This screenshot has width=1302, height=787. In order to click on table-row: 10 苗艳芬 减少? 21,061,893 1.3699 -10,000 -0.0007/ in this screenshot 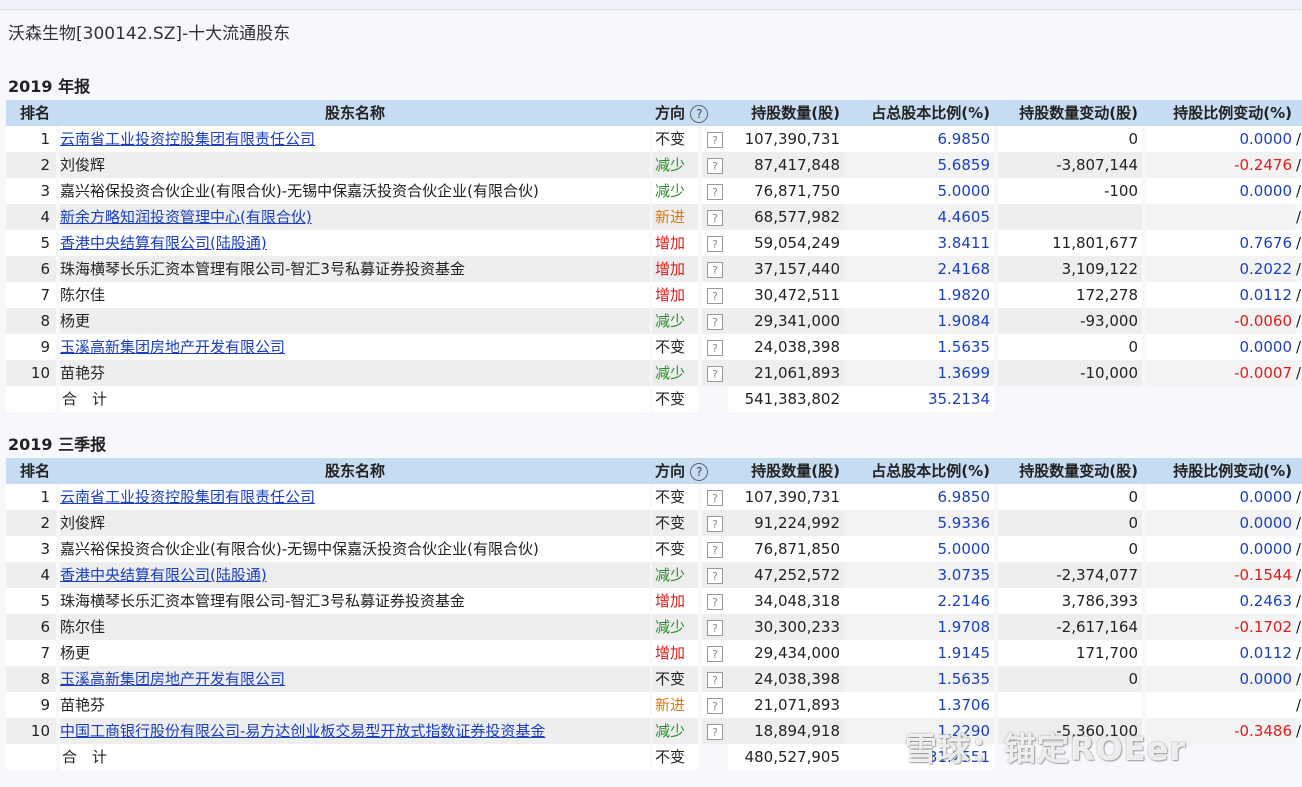, I will do `click(654, 373)`.